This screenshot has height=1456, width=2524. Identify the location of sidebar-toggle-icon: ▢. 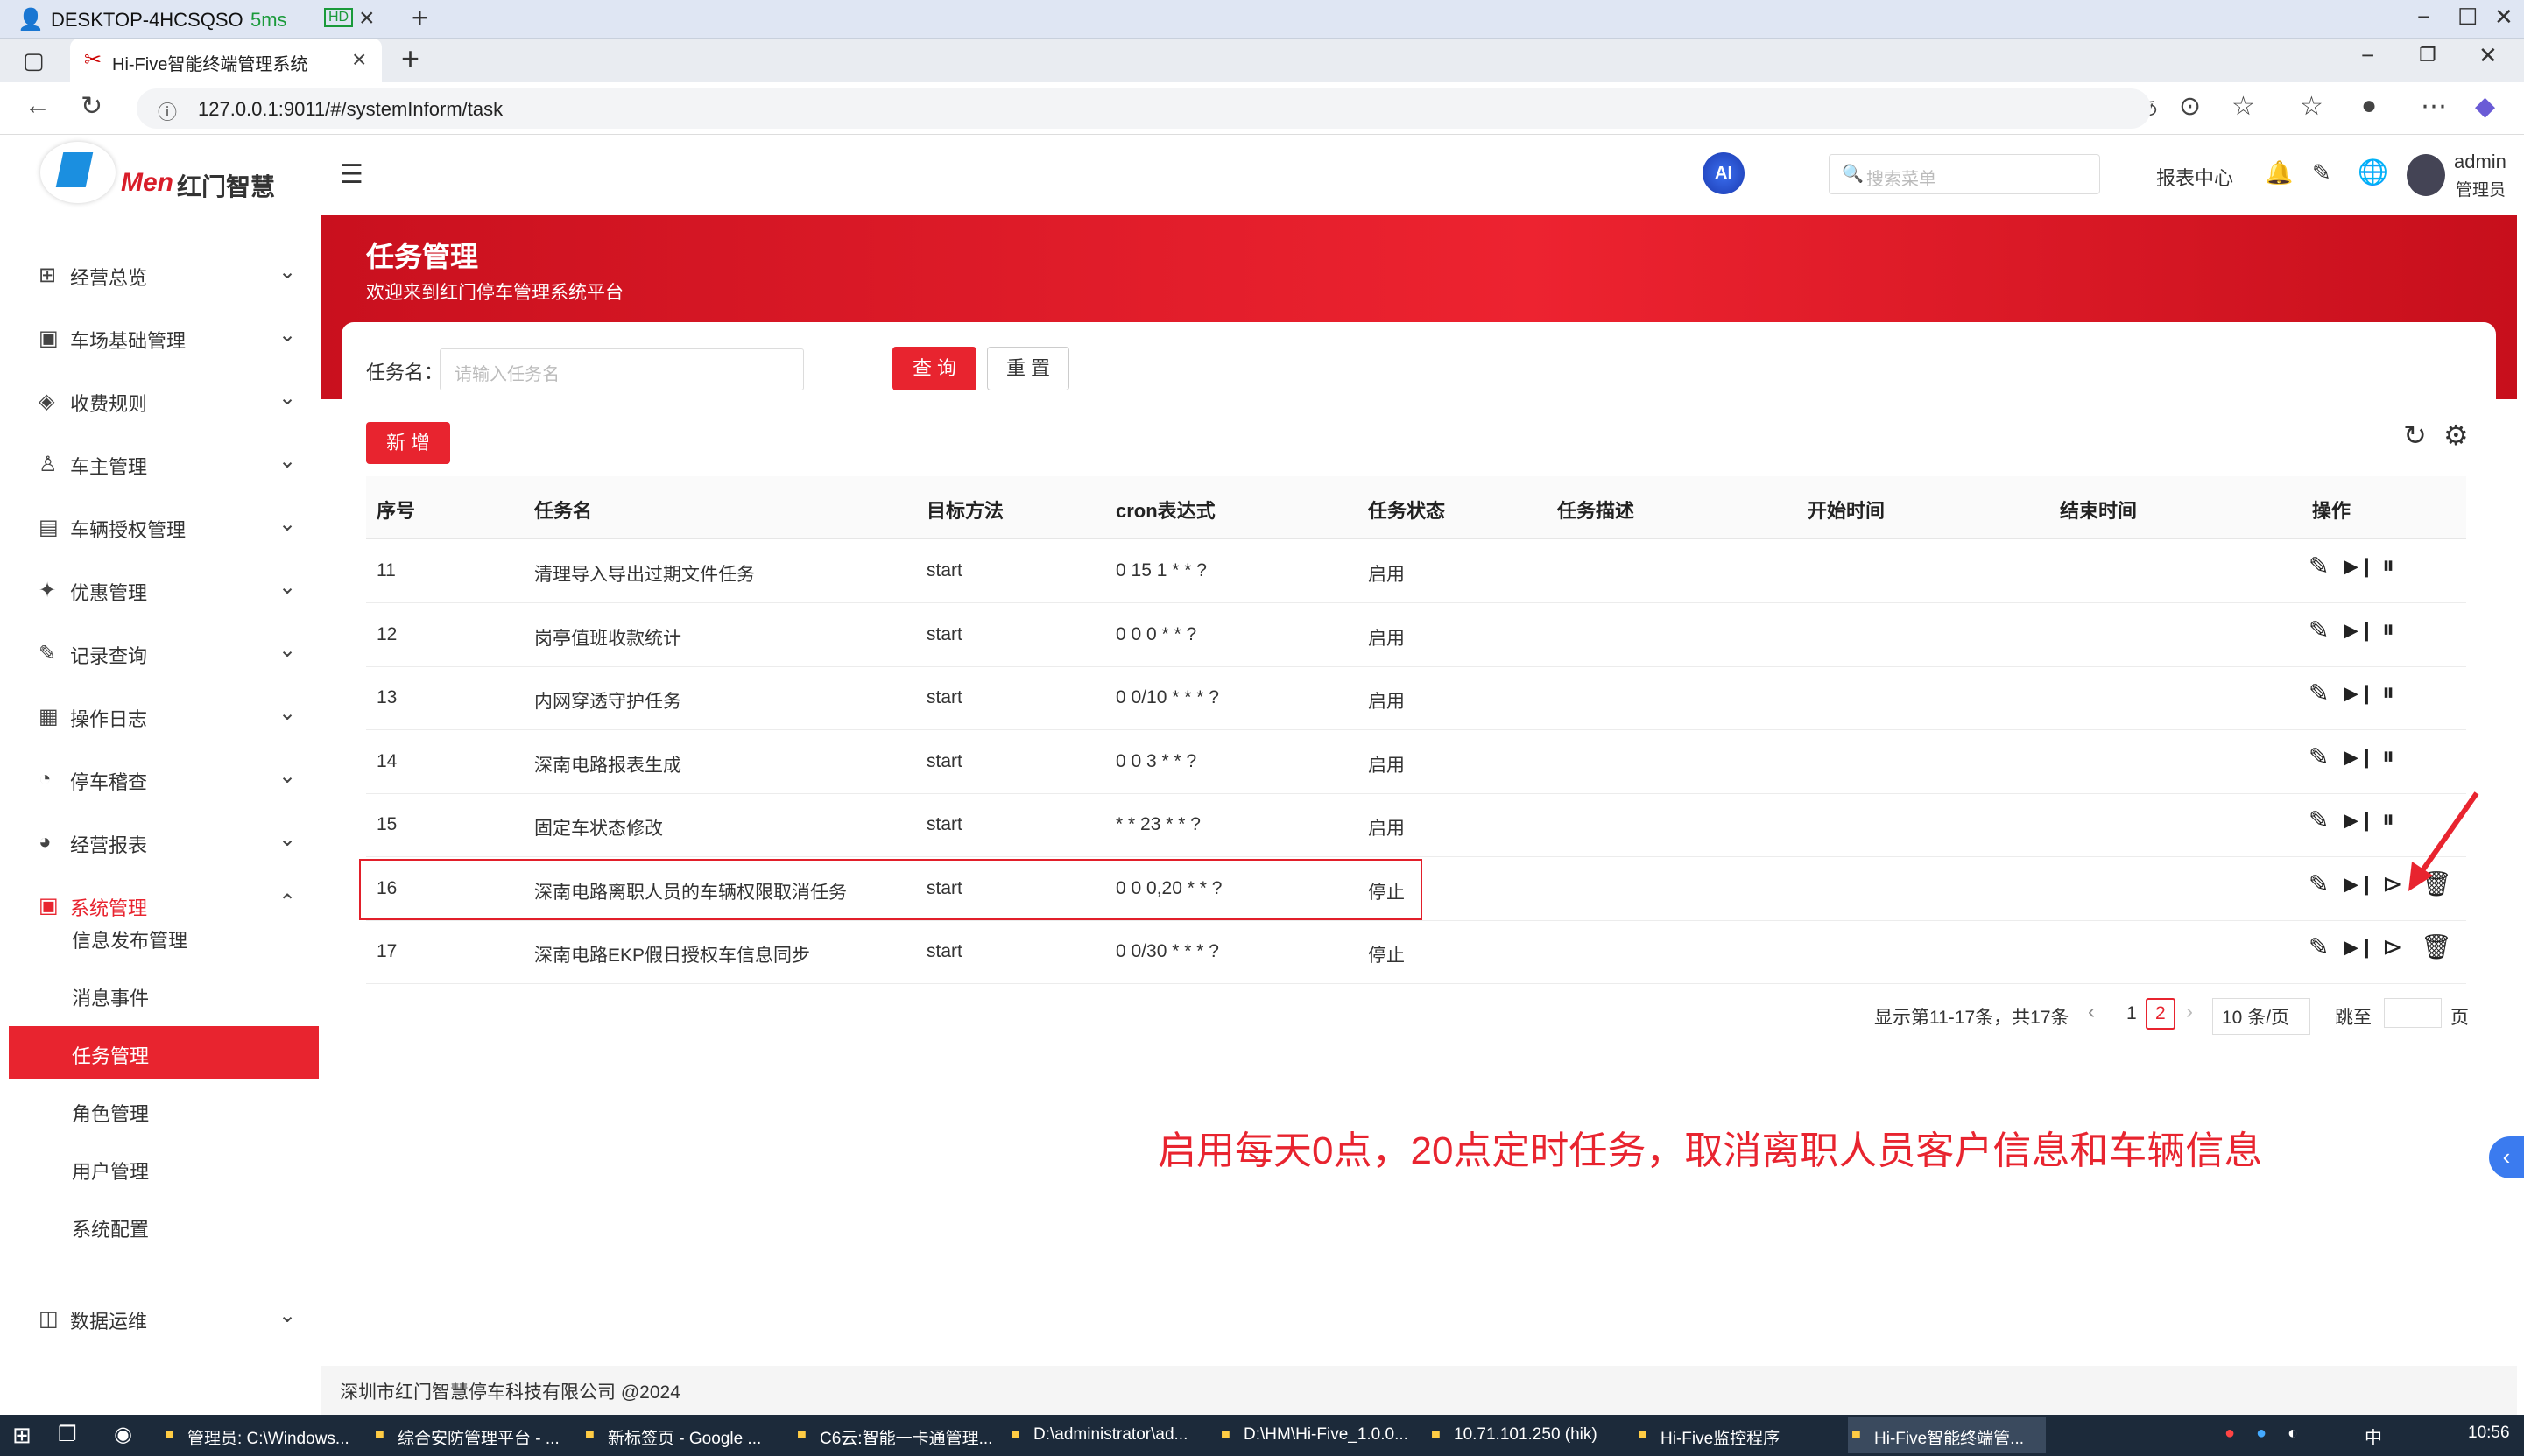
(34, 60).